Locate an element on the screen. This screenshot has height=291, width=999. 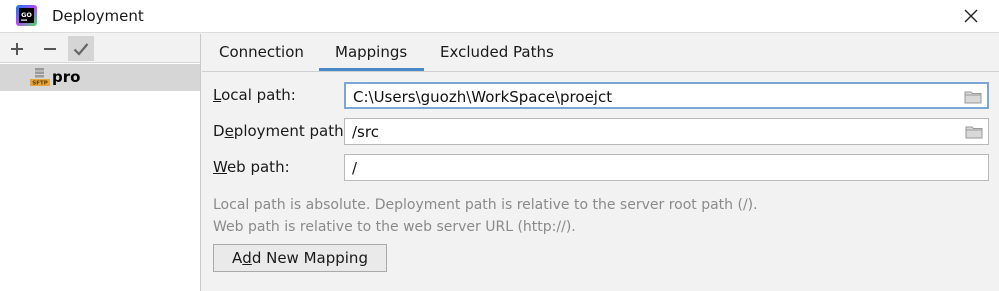
tab-connection: Connection is located at coordinates (261, 52).